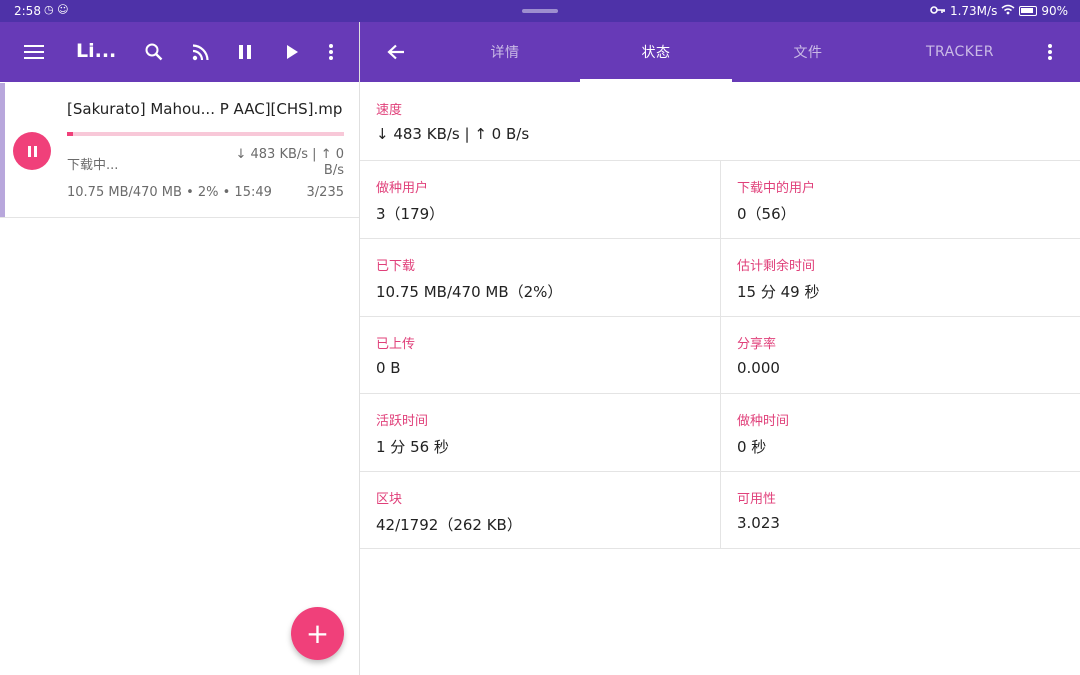 Image resolution: width=1080 pixels, height=675 pixels. What do you see at coordinates (245, 52) in the screenshot?
I see `pause-all-icon` at bounding box center [245, 52].